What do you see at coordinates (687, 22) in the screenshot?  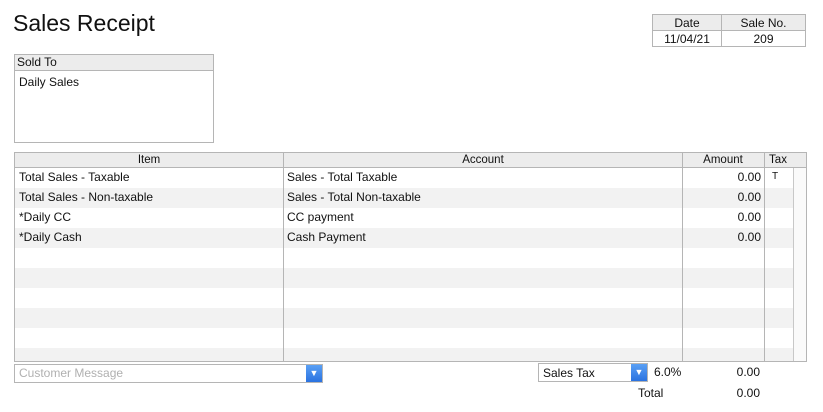 I see `date-label: Date` at bounding box center [687, 22].